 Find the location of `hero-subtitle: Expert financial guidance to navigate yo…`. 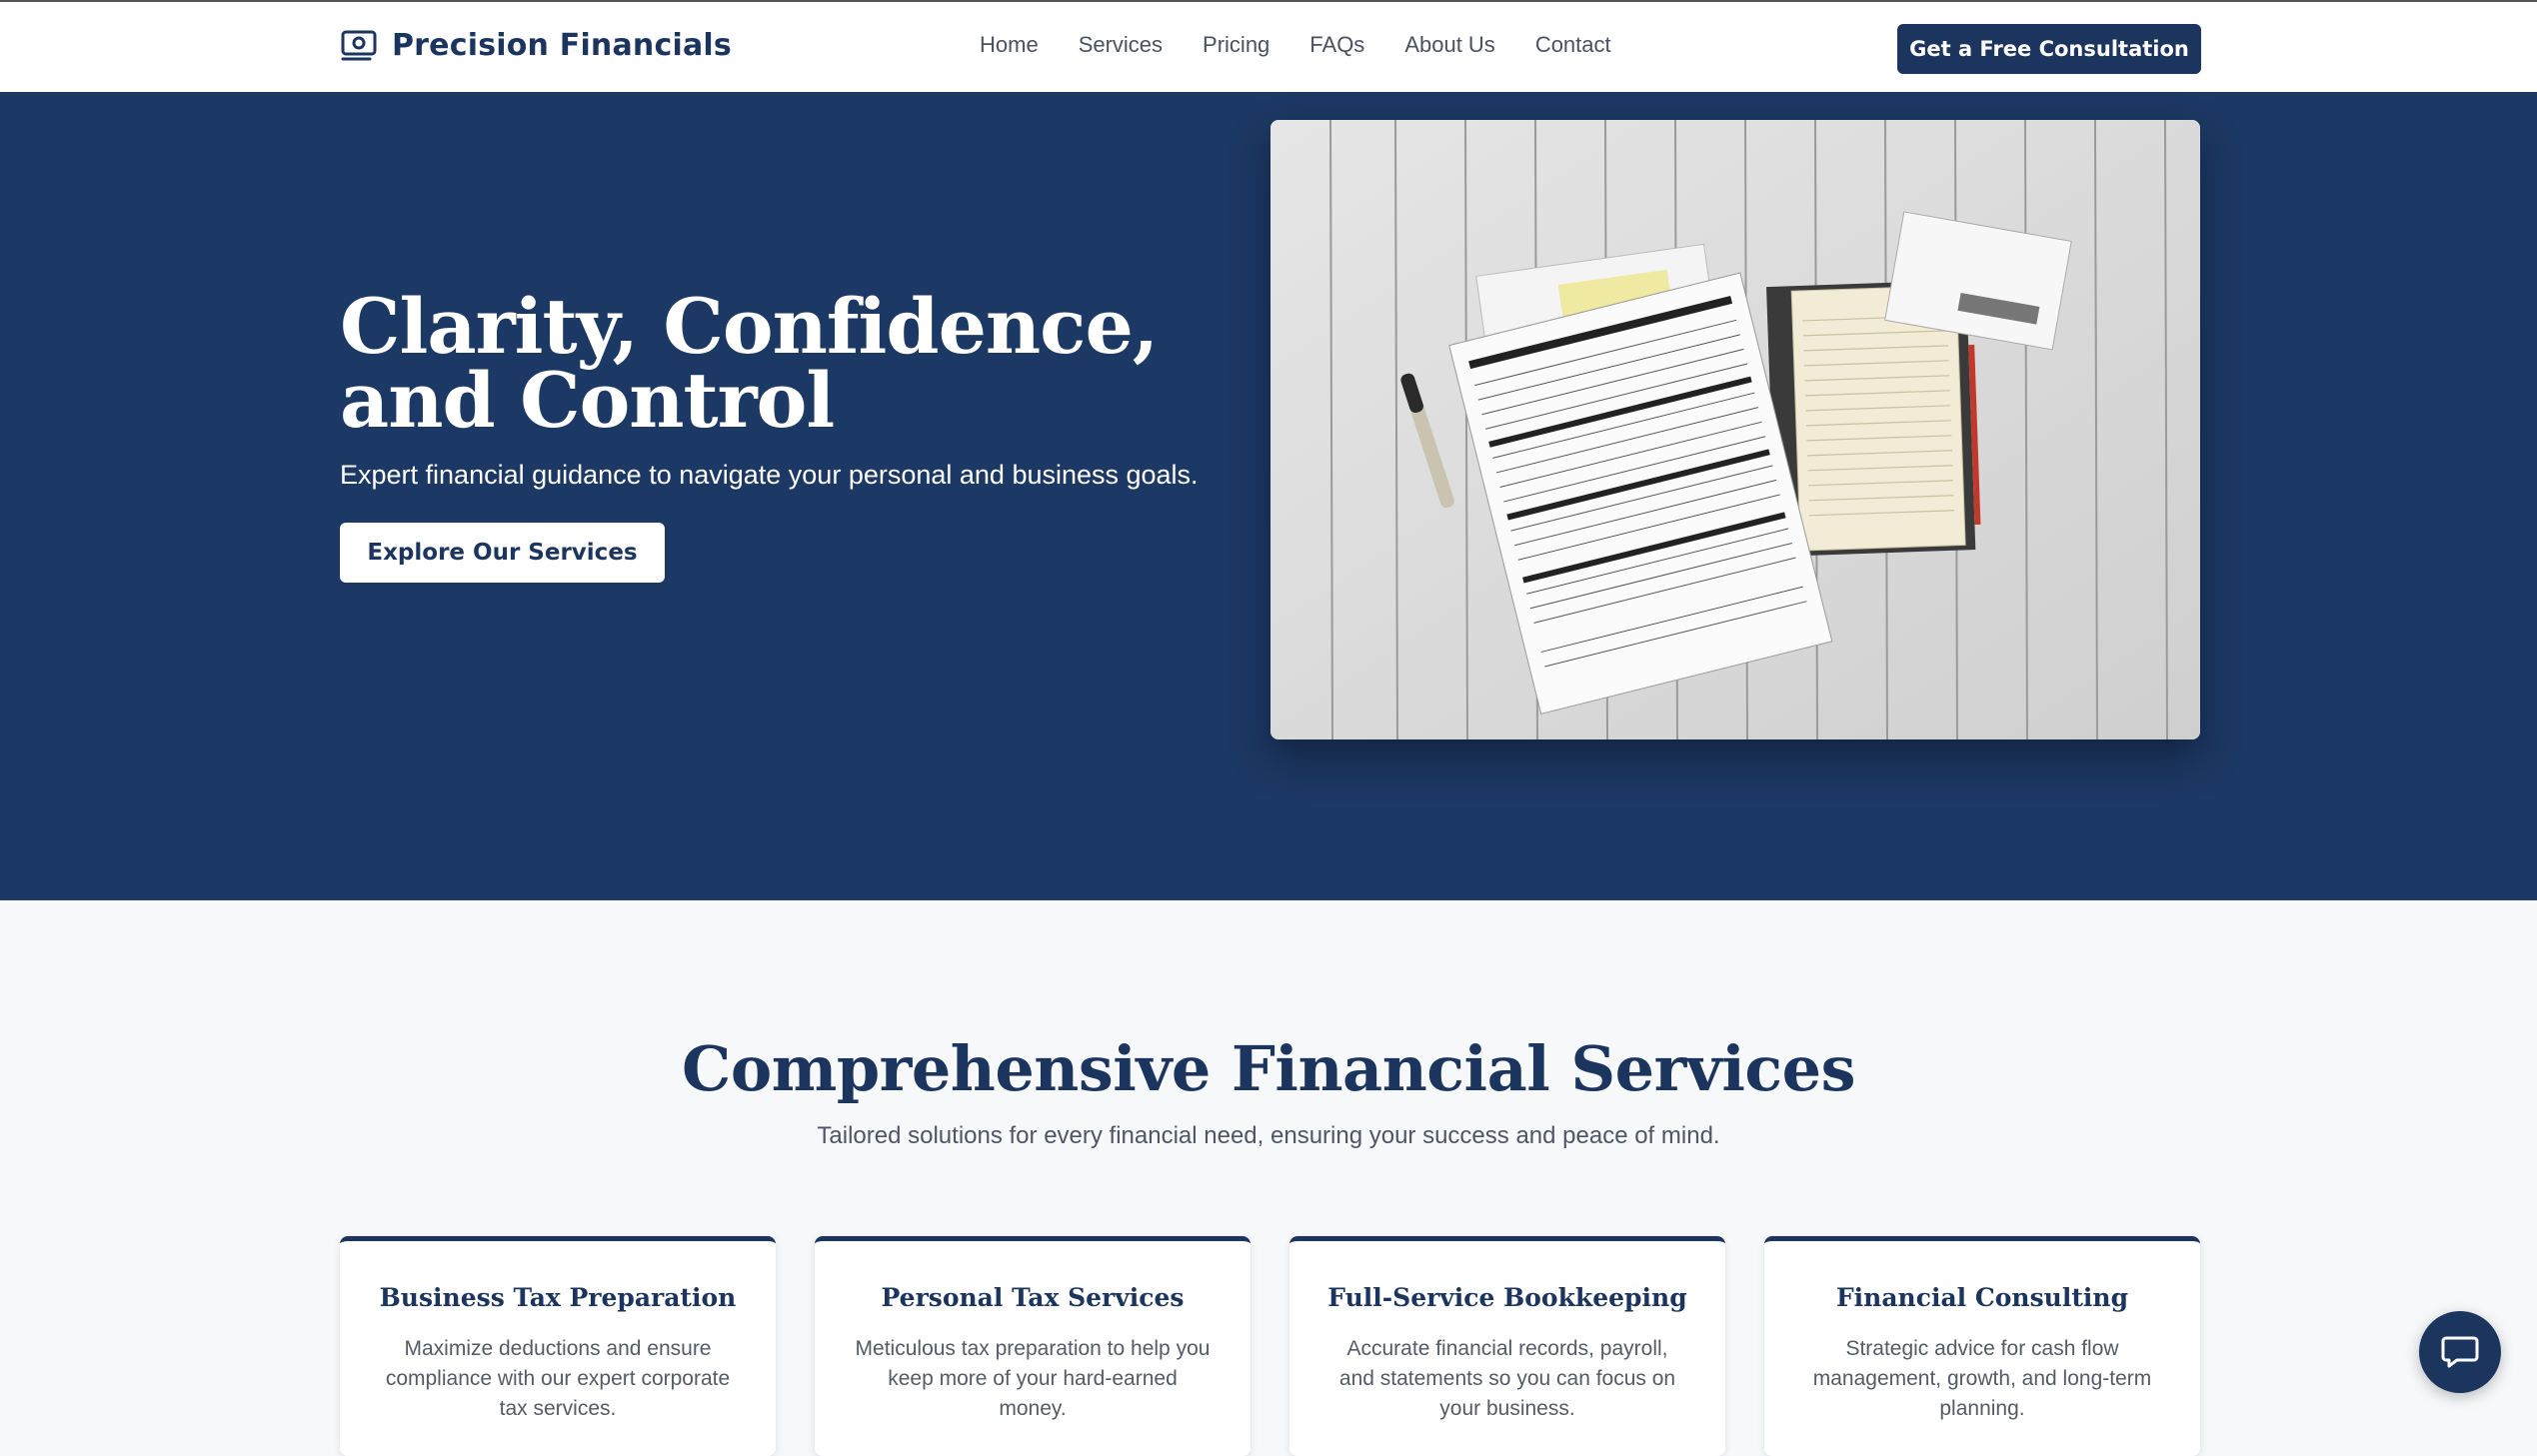

hero-subtitle: Expert financial guidance to navigate yo… is located at coordinates (769, 475).